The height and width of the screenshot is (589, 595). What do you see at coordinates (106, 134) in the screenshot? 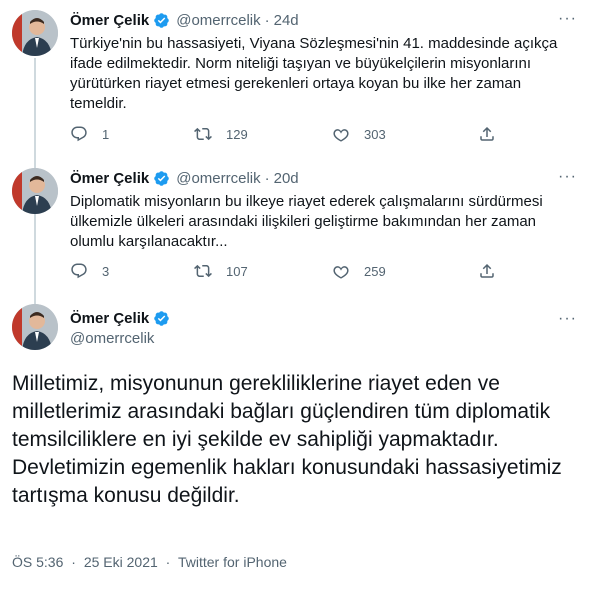
I see `reply-count: 1` at bounding box center [106, 134].